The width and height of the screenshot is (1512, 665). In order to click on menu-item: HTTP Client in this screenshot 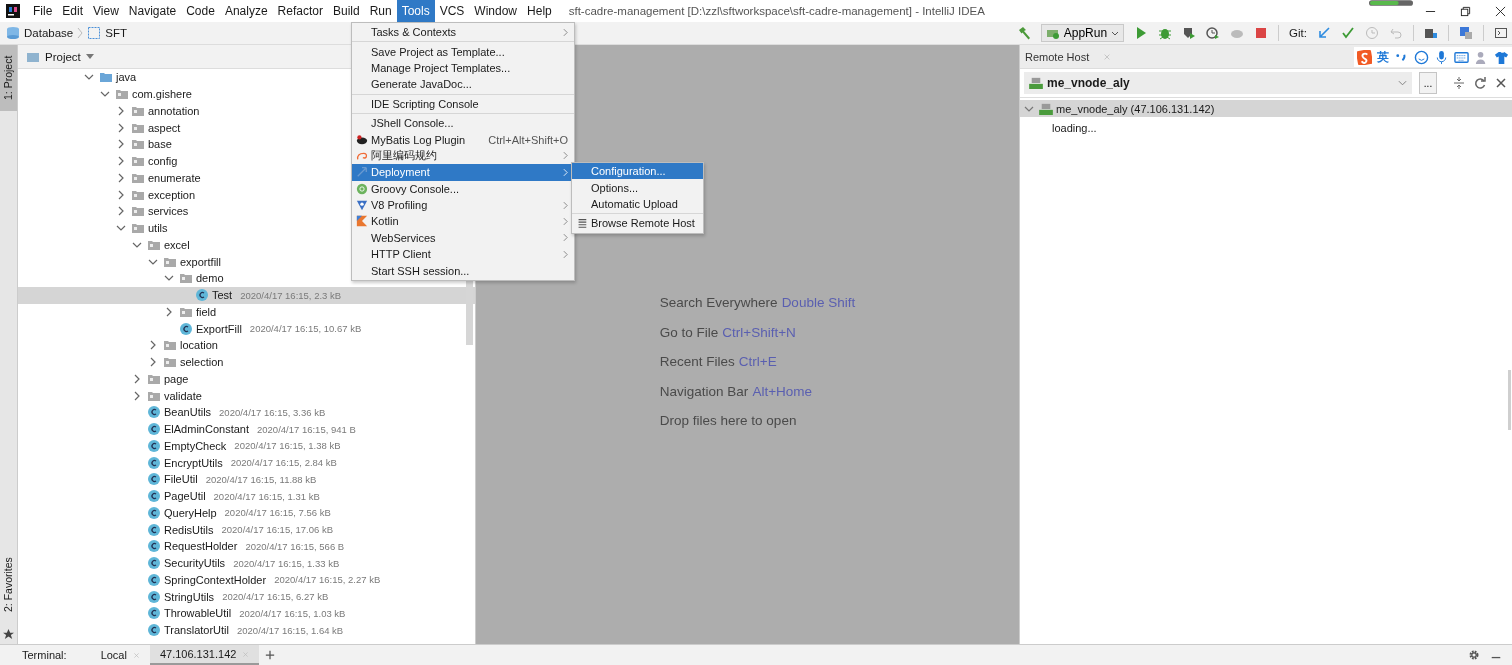, I will do `click(463, 254)`.